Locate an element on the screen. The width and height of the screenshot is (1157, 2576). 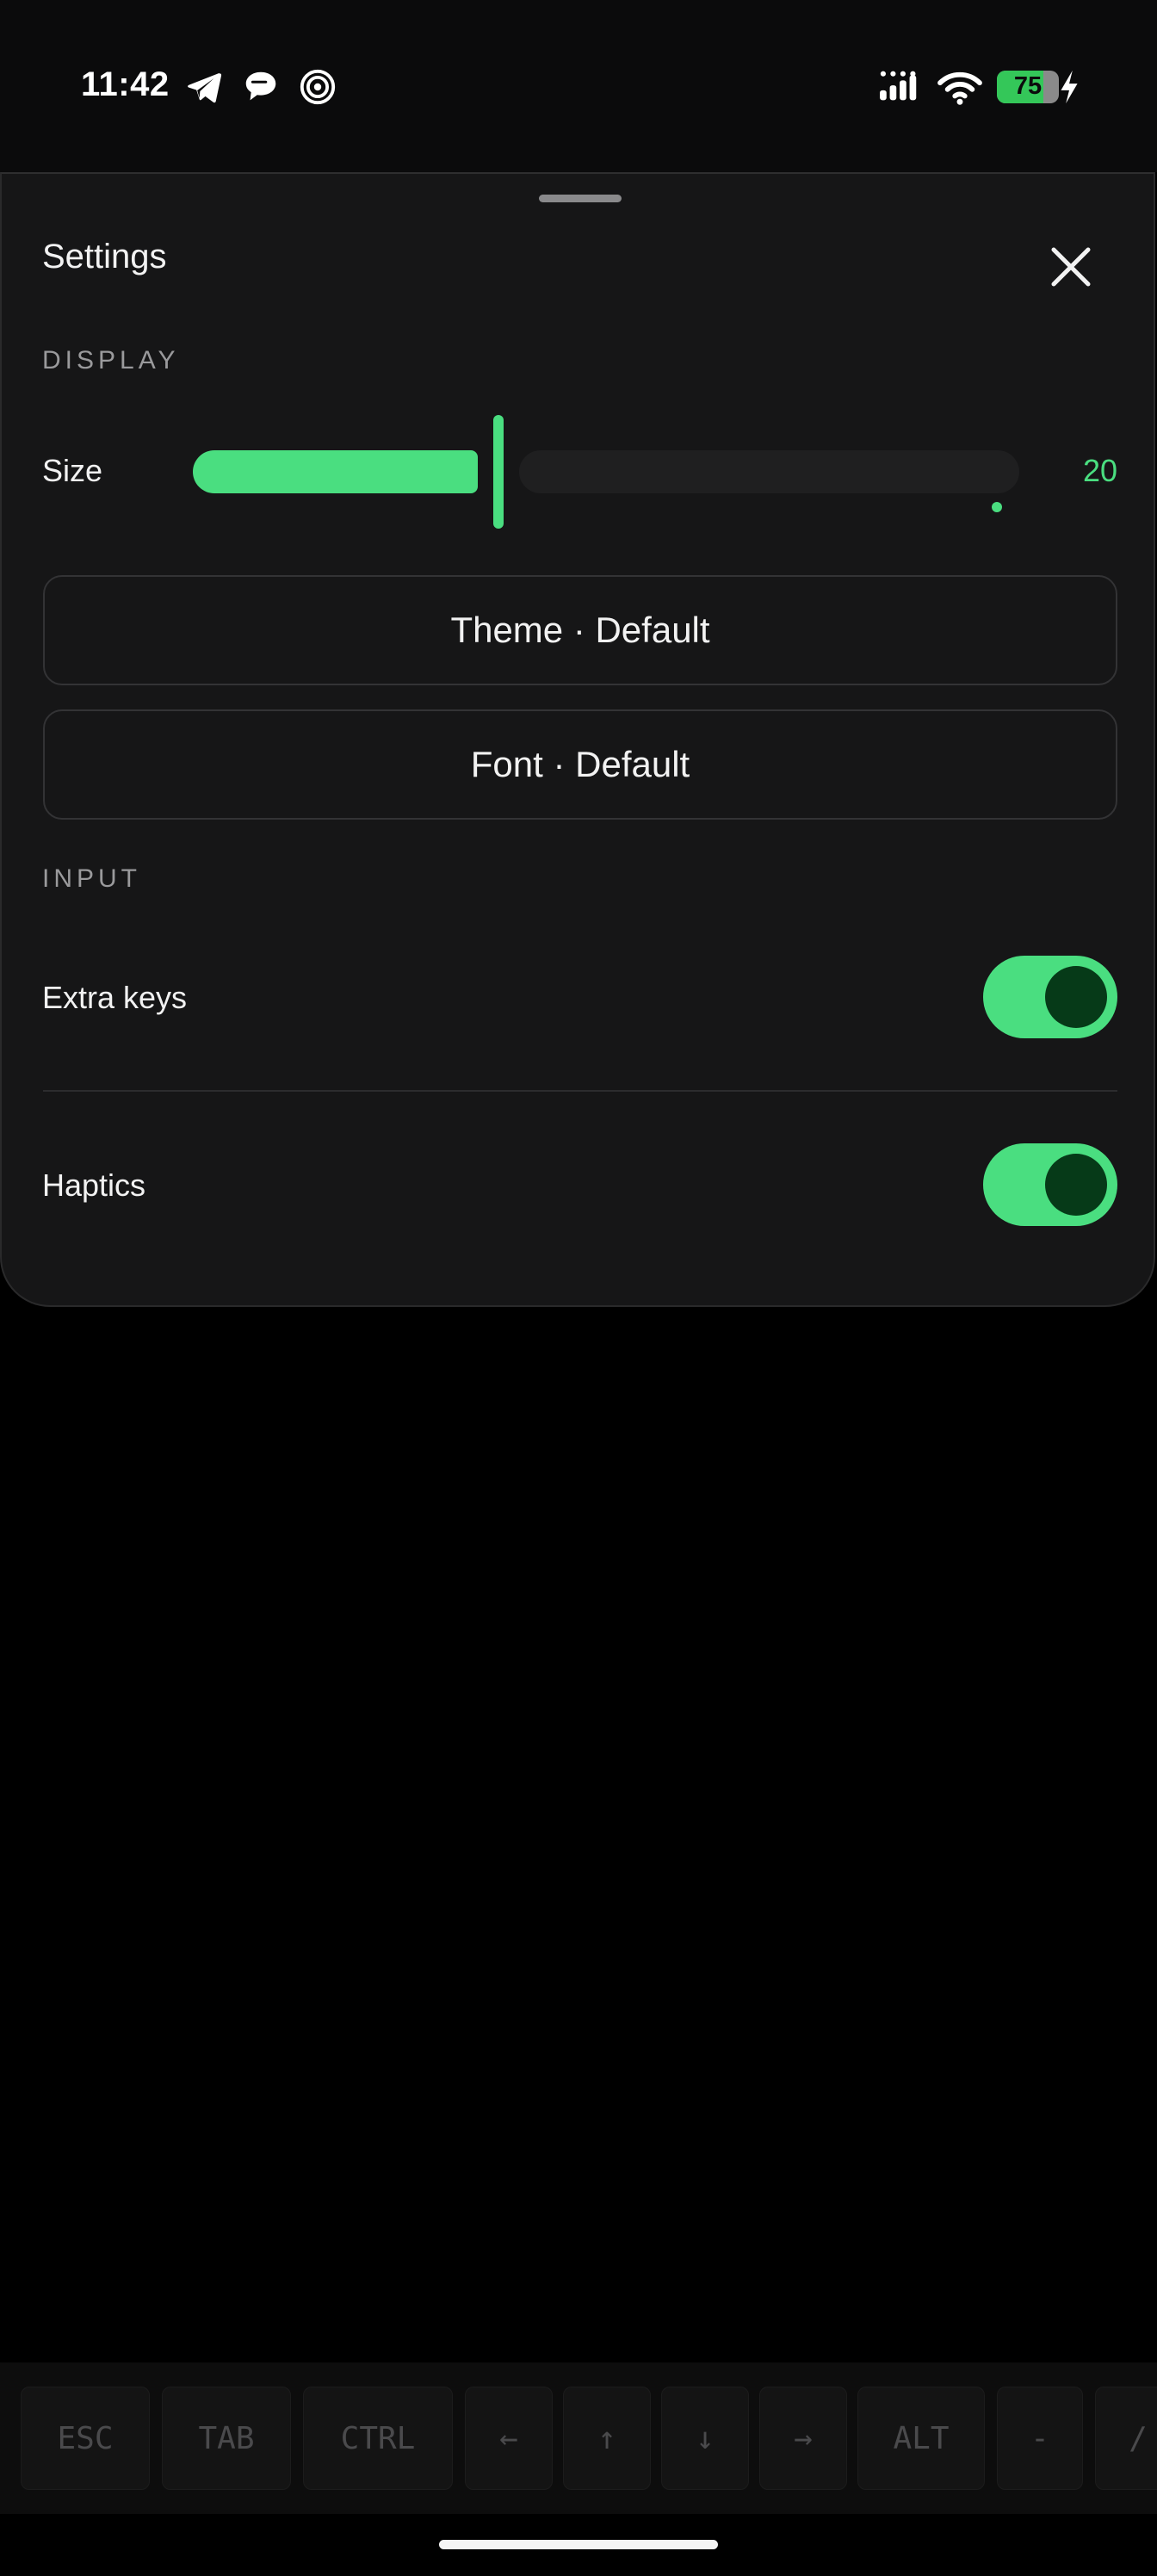
chat-bubble-icon is located at coordinates (260, 86).